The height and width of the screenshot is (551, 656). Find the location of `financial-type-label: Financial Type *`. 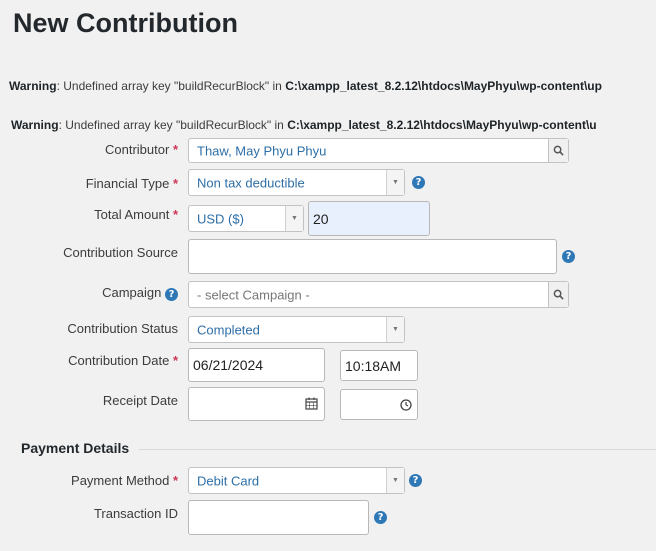

financial-type-label: Financial Type * is located at coordinates (131, 183).